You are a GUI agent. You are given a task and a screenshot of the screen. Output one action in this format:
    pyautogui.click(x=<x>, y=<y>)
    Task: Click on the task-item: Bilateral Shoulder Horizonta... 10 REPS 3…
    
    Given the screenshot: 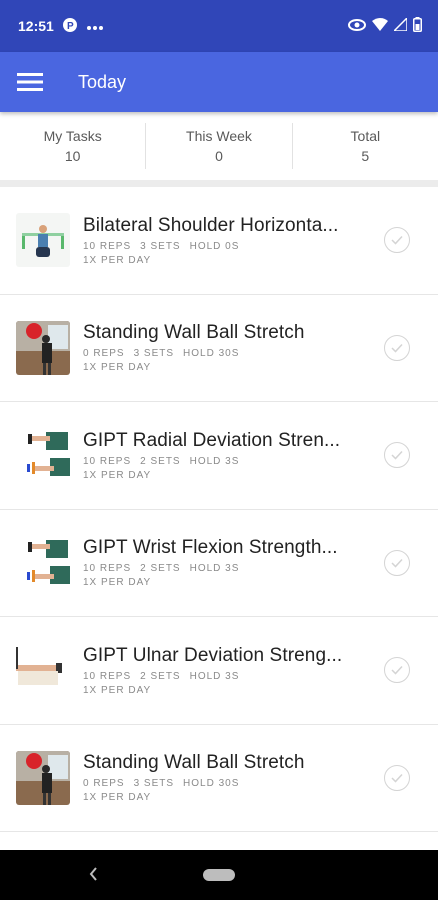 What is the action you would take?
    pyautogui.click(x=219, y=241)
    